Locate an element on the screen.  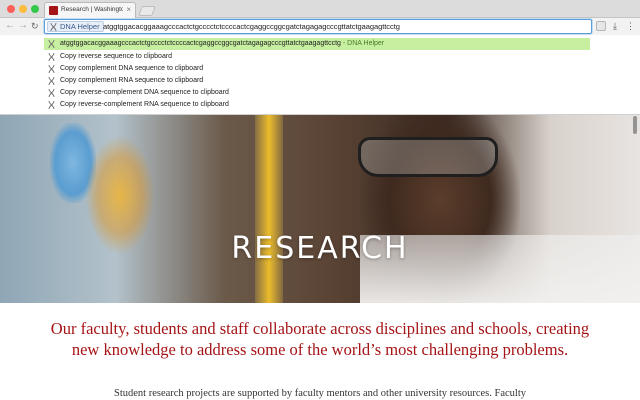
tab-title: Research | Washington Uni is located at coordinates (92, 9).